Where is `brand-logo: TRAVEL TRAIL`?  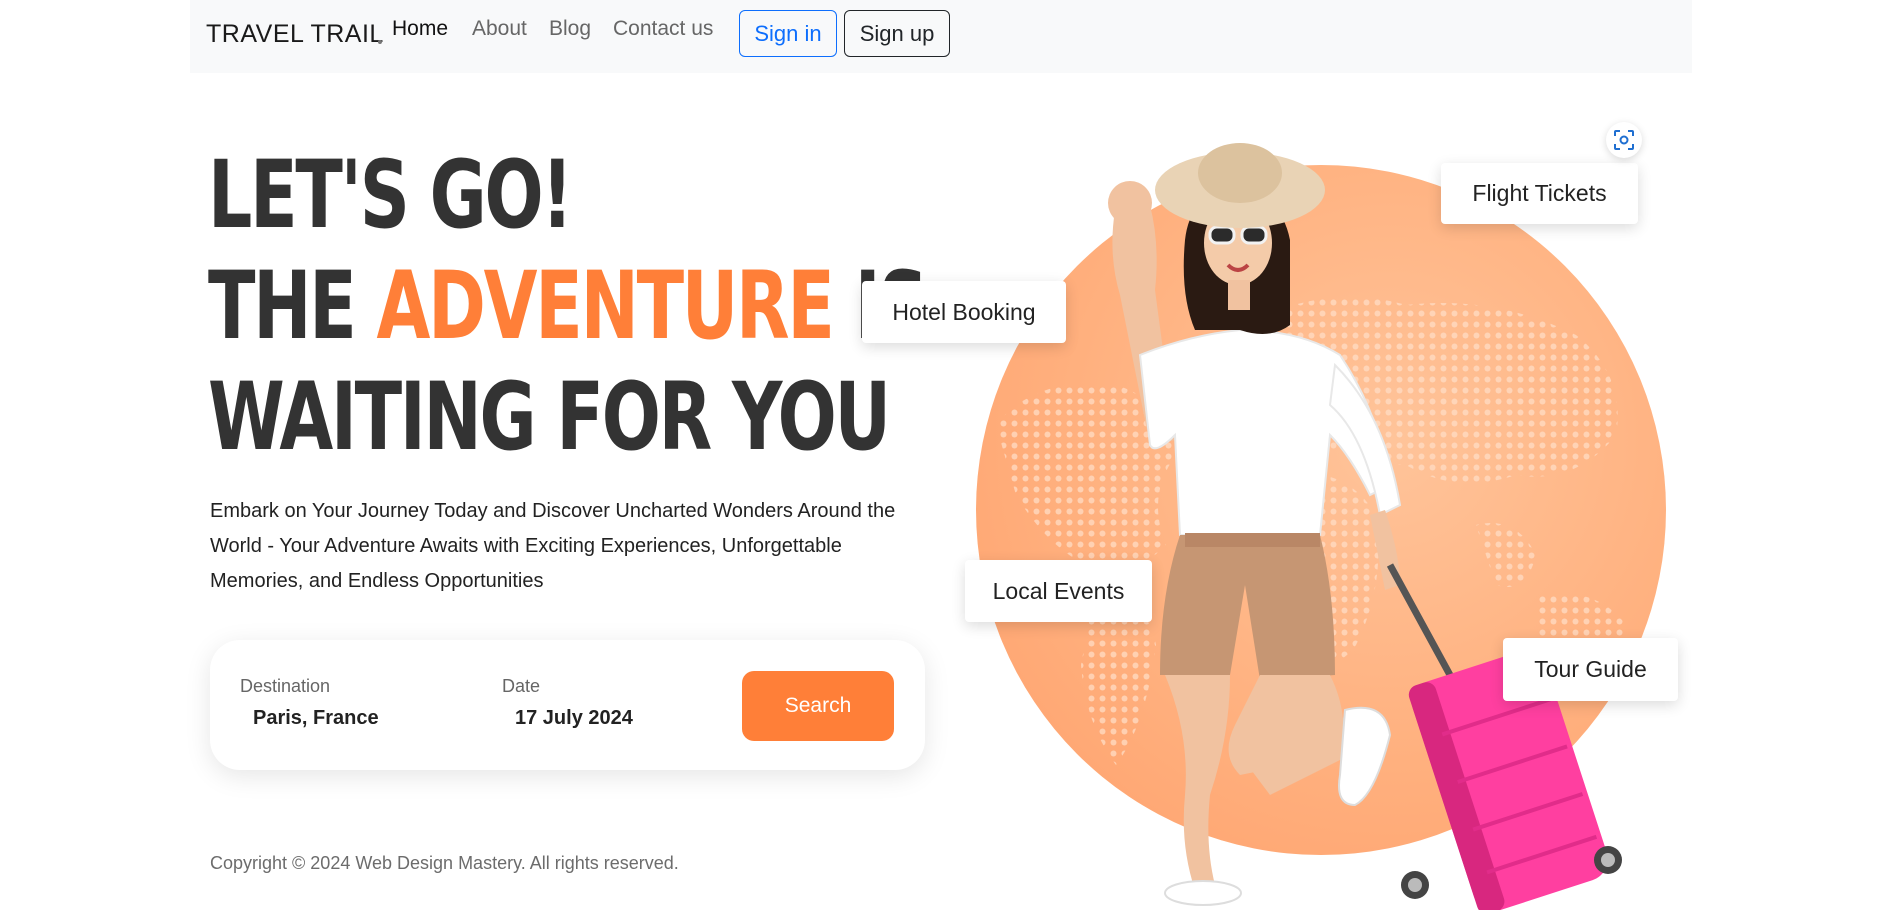 brand-logo: TRAVEL TRAIL is located at coordinates (295, 34).